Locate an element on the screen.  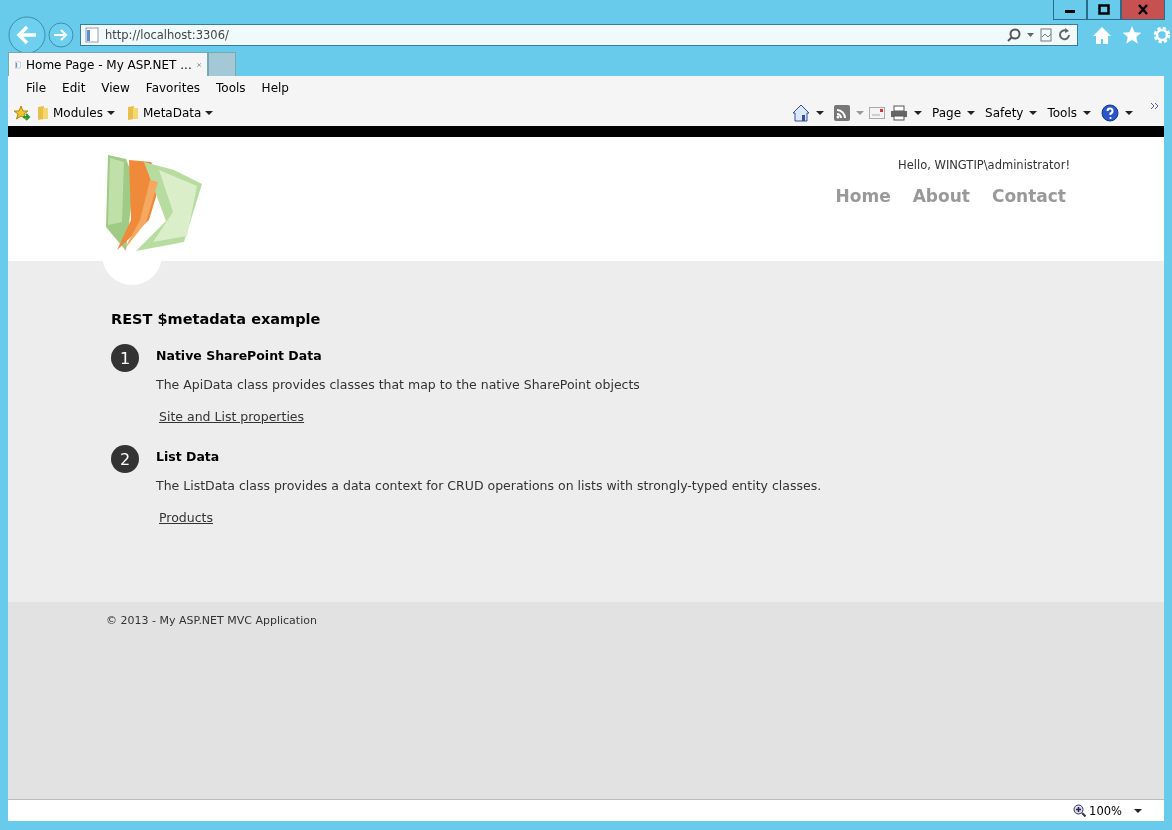
command-menu: Tools is located at coordinates (1069, 112).